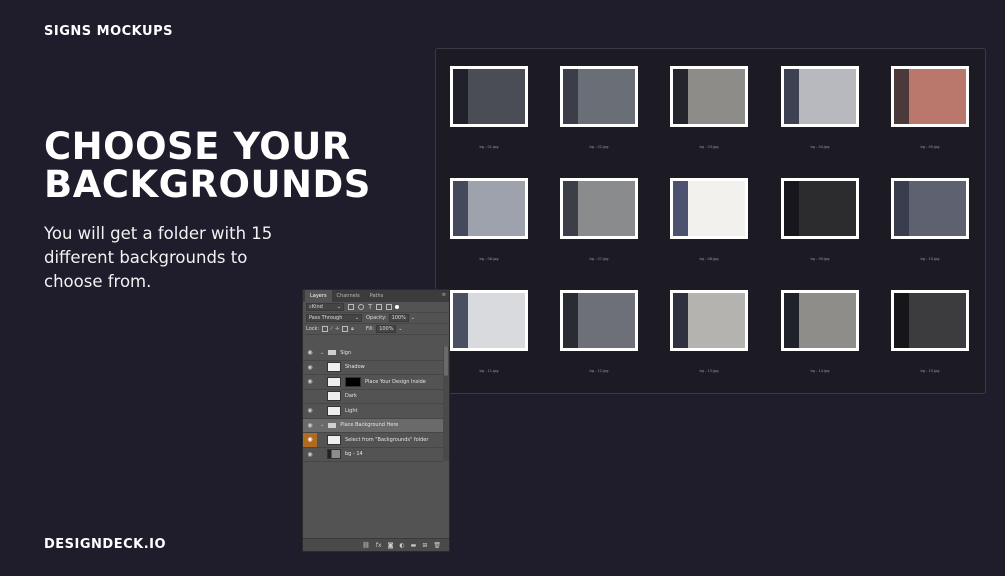  I want to click on layer-row: ◉ bg - 14, so click(373, 454).